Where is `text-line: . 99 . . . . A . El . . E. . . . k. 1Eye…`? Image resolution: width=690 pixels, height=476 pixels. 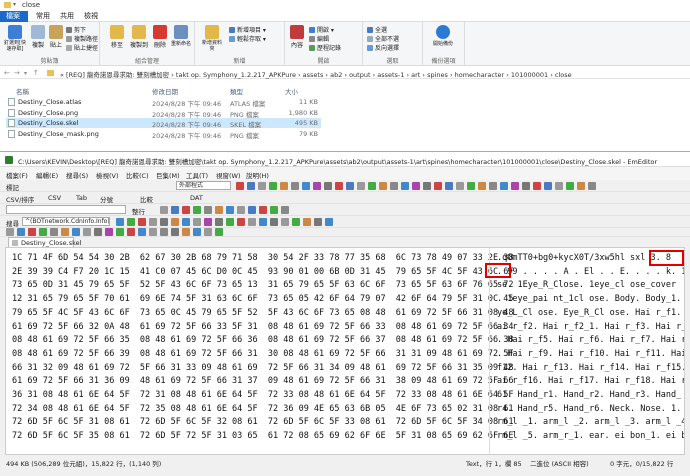
text-line: . 99 . . . . A . El . . E. . . . k. 1Eye… is located at coordinates (590, 273).